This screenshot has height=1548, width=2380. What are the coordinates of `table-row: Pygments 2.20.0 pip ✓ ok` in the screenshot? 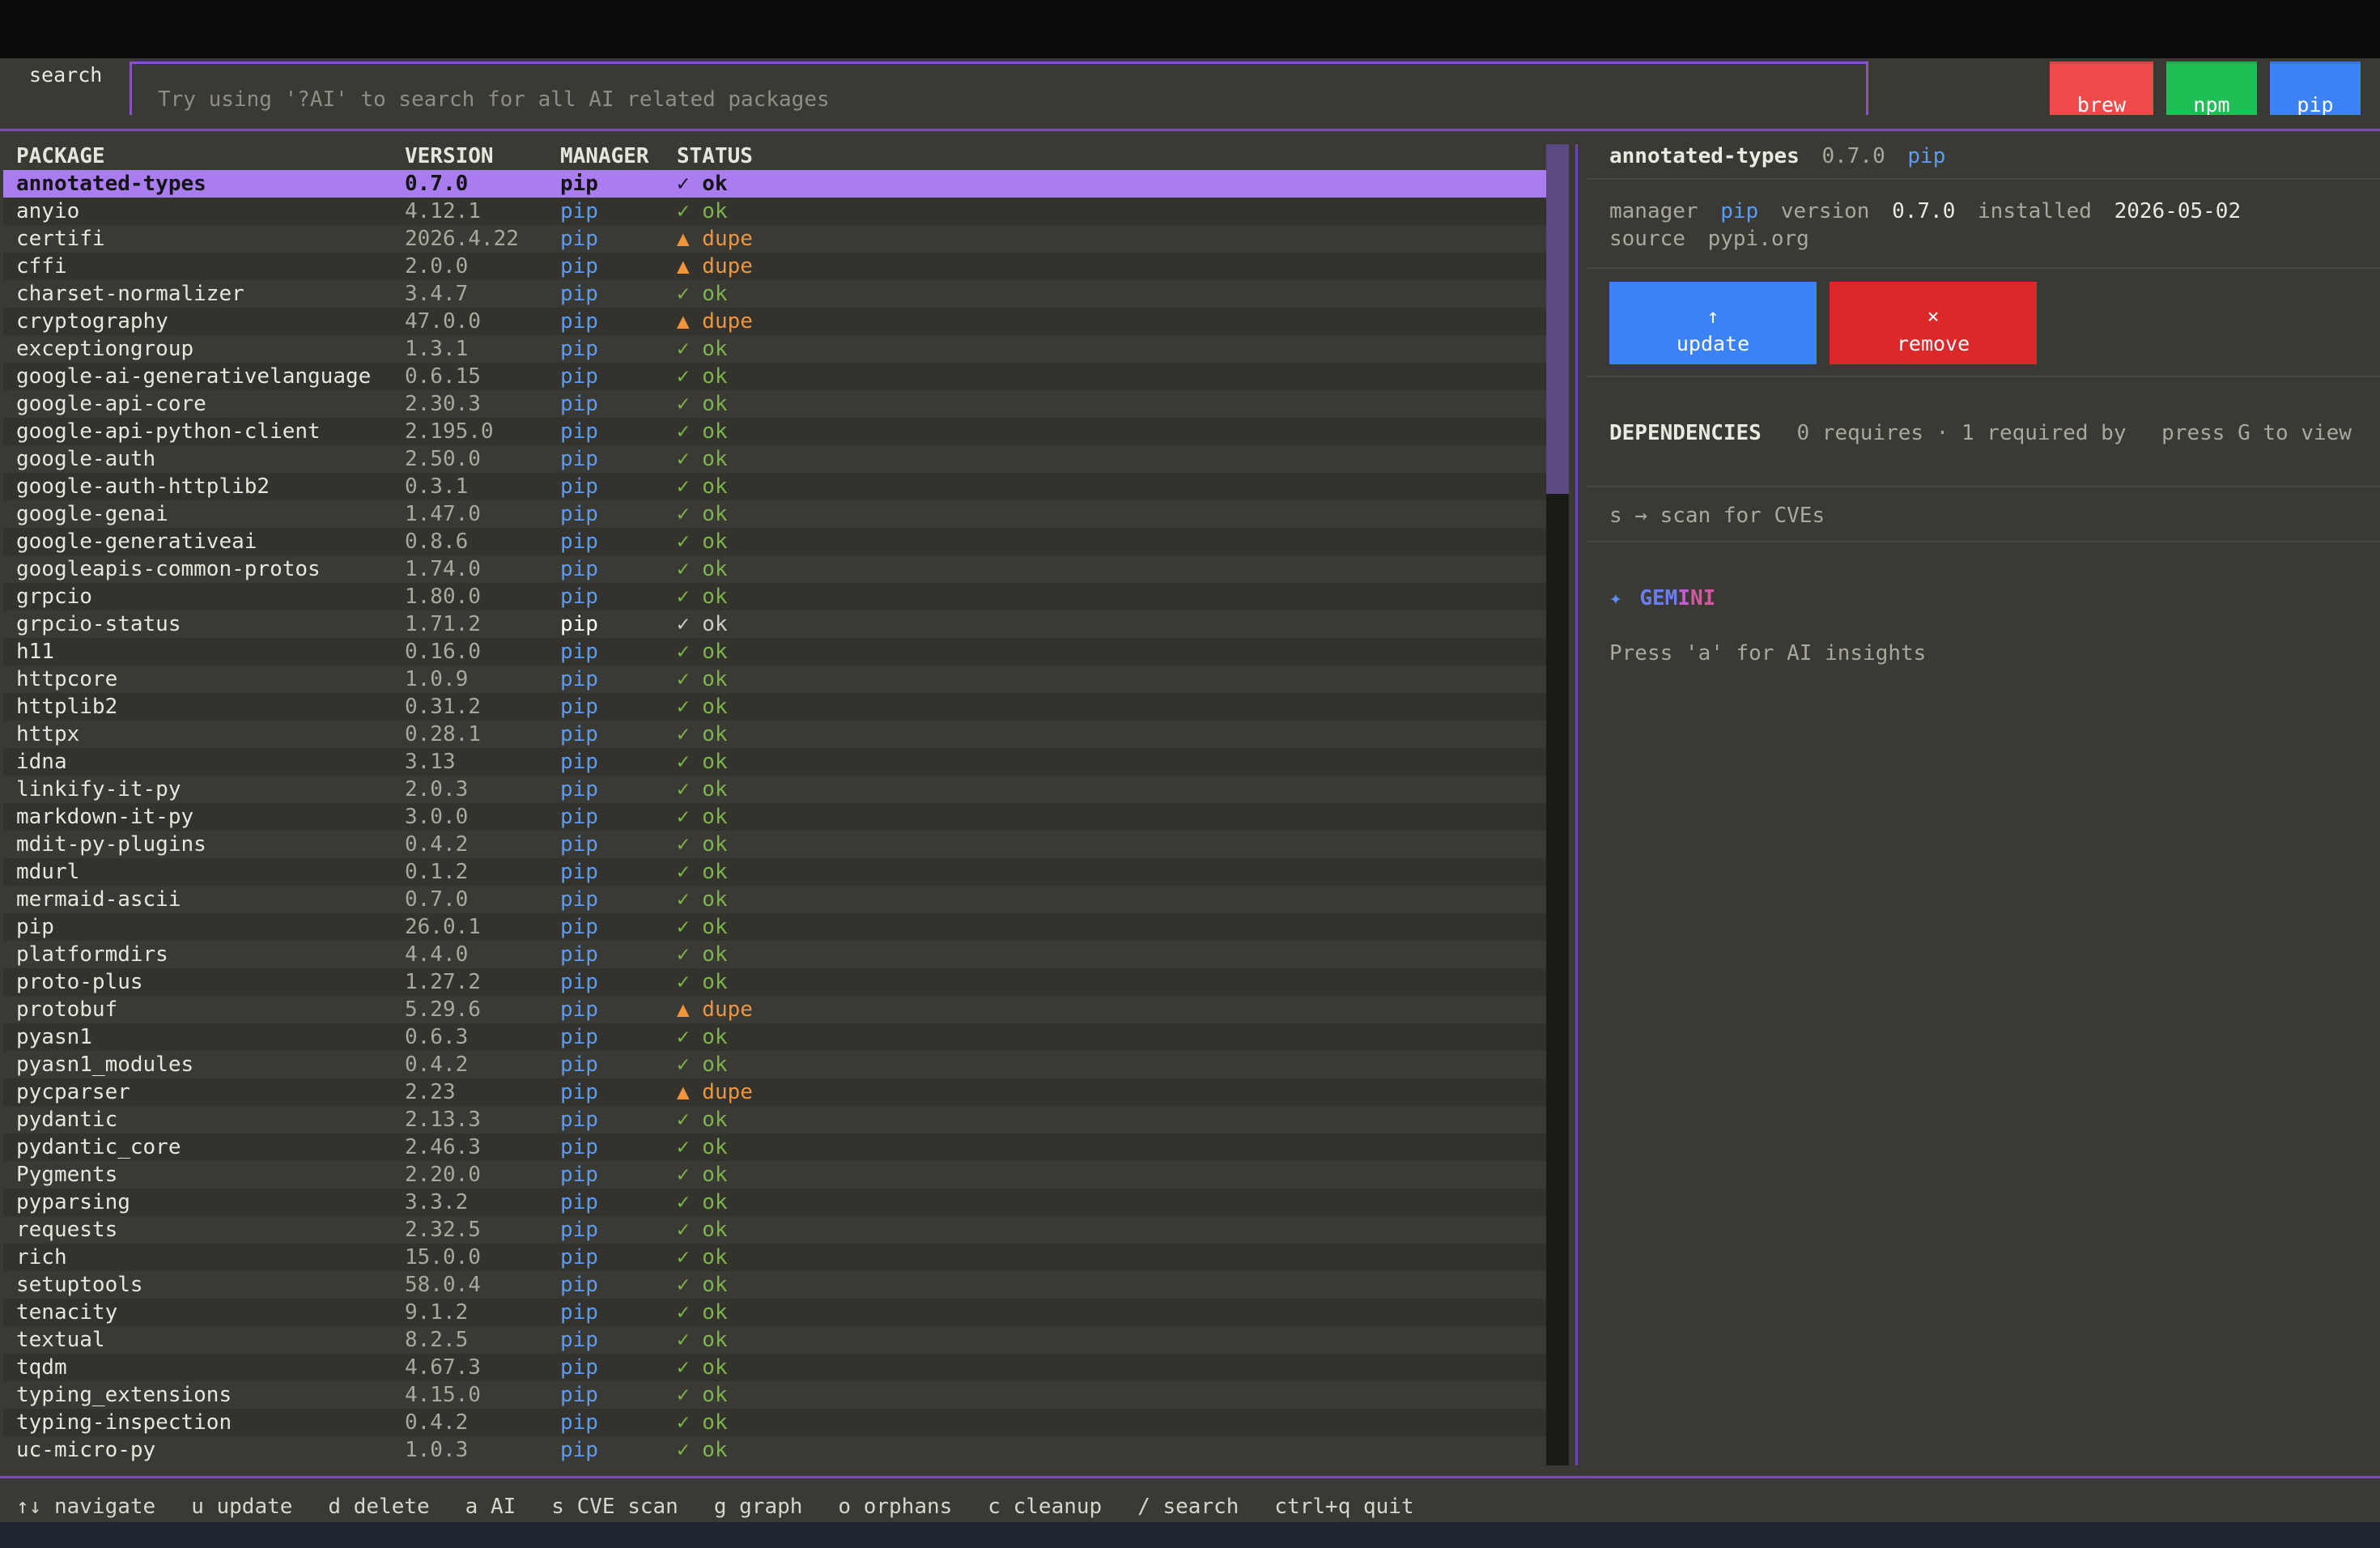 It's located at (774, 1175).